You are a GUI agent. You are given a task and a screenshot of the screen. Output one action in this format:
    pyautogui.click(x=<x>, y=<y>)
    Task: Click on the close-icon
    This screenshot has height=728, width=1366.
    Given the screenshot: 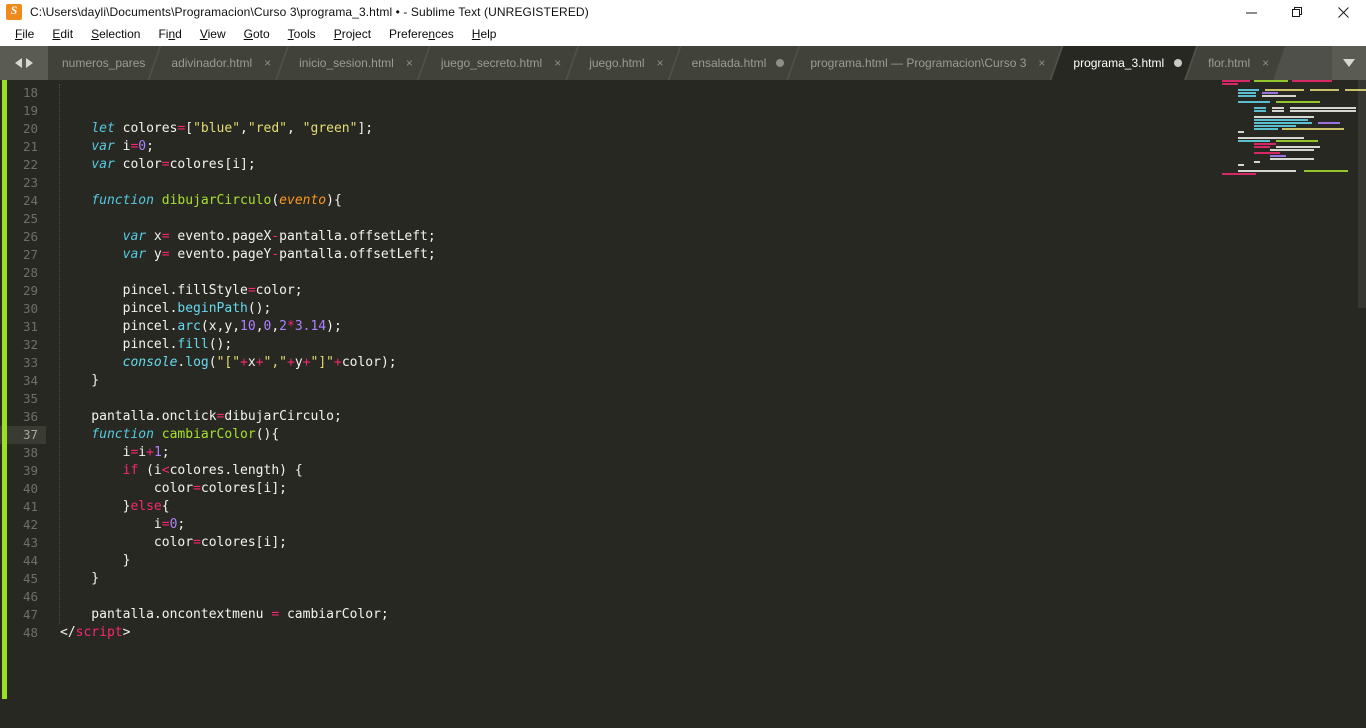 What is the action you would take?
    pyautogui.click(x=1343, y=12)
    